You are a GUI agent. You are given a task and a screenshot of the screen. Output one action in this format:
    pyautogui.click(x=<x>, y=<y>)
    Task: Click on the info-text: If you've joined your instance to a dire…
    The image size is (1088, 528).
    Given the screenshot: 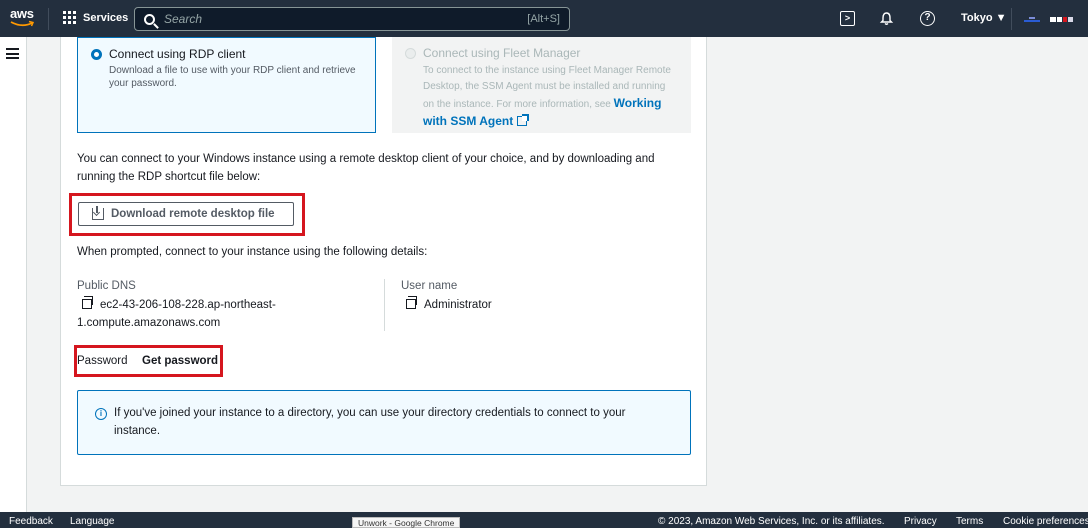 What is the action you would take?
    pyautogui.click(x=370, y=422)
    